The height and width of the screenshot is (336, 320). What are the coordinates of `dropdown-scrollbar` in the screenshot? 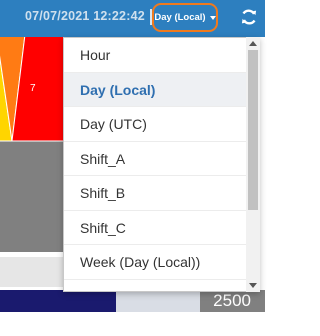 It's located at (253, 164).